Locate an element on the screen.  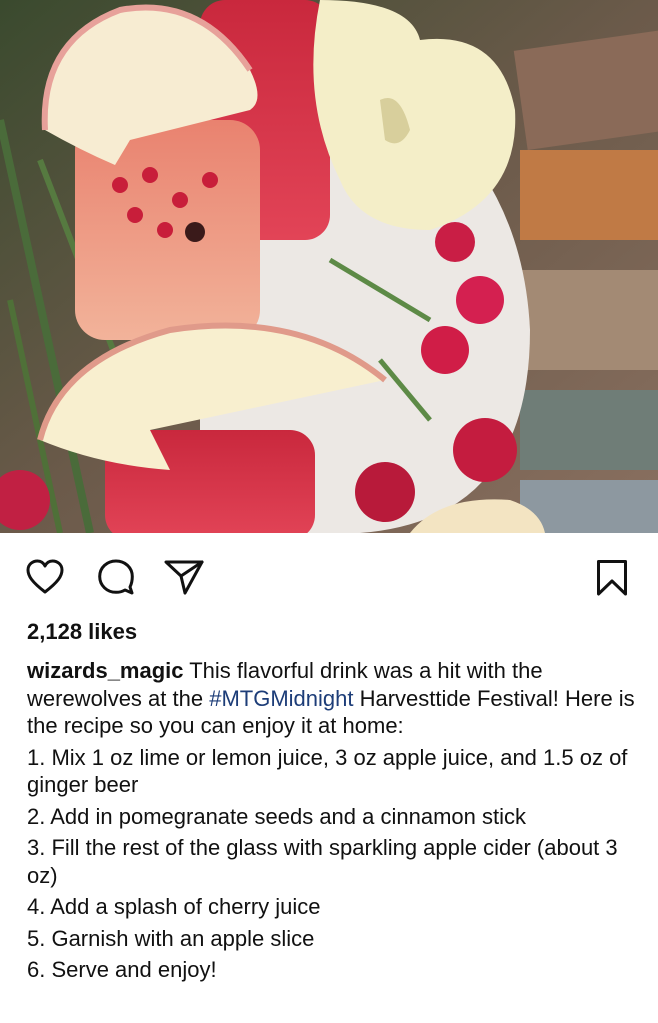
bookmark-icon is located at coordinates (612, 580).